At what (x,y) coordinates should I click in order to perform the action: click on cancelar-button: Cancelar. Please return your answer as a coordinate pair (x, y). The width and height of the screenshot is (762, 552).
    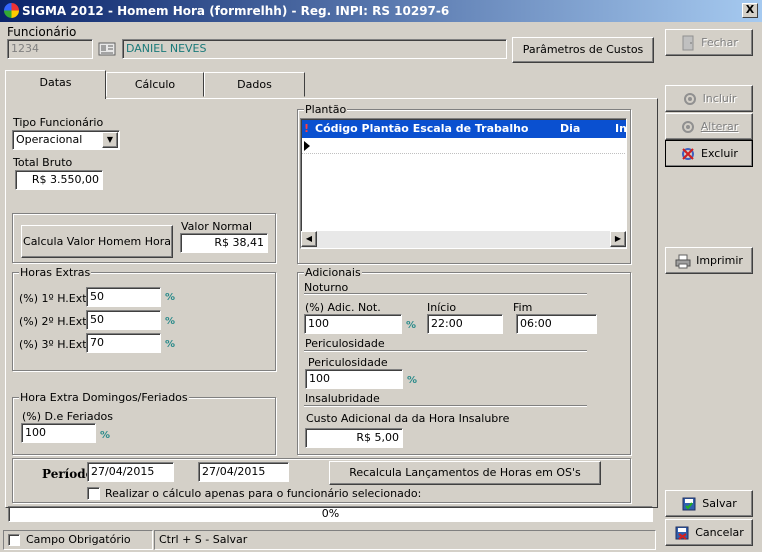
    Looking at the image, I should click on (709, 532).